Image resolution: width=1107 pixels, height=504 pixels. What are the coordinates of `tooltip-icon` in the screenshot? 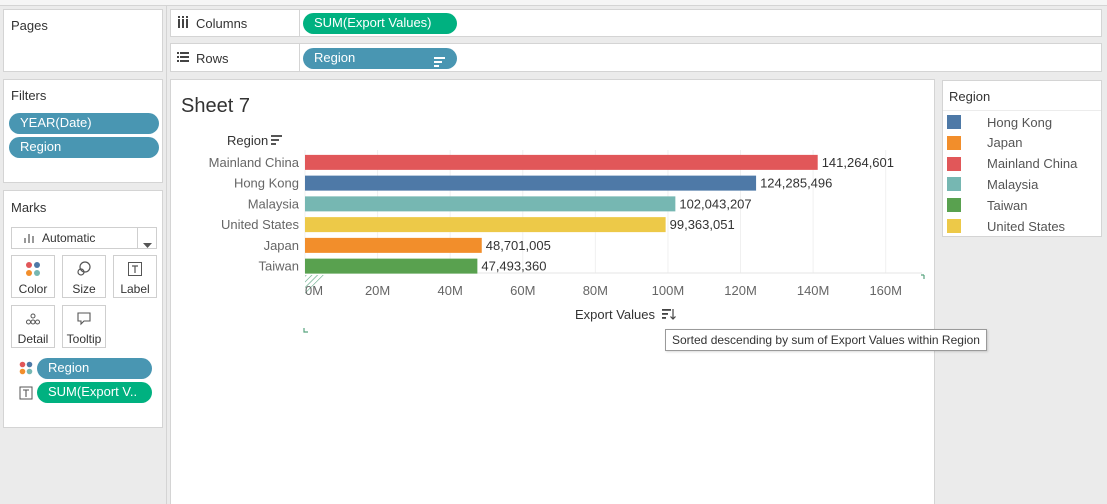 It's located at (84, 321).